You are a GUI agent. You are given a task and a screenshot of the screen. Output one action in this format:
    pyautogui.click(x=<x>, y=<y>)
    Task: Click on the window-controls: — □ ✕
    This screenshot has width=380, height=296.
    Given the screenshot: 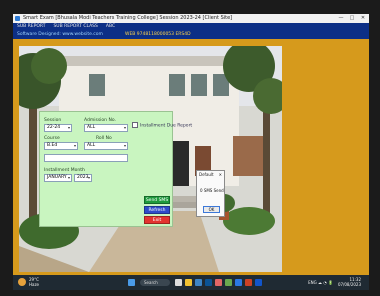 What is the action you would take?
    pyautogui.click(x=352, y=18)
    